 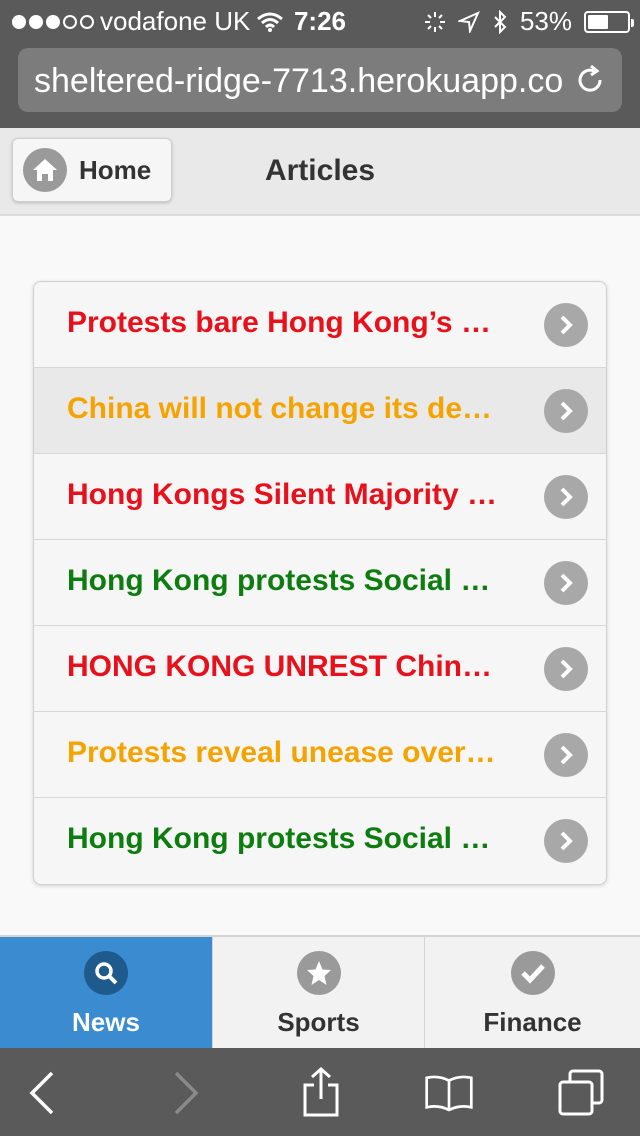 What do you see at coordinates (532, 1022) in the screenshot?
I see `tab-label: Finance` at bounding box center [532, 1022].